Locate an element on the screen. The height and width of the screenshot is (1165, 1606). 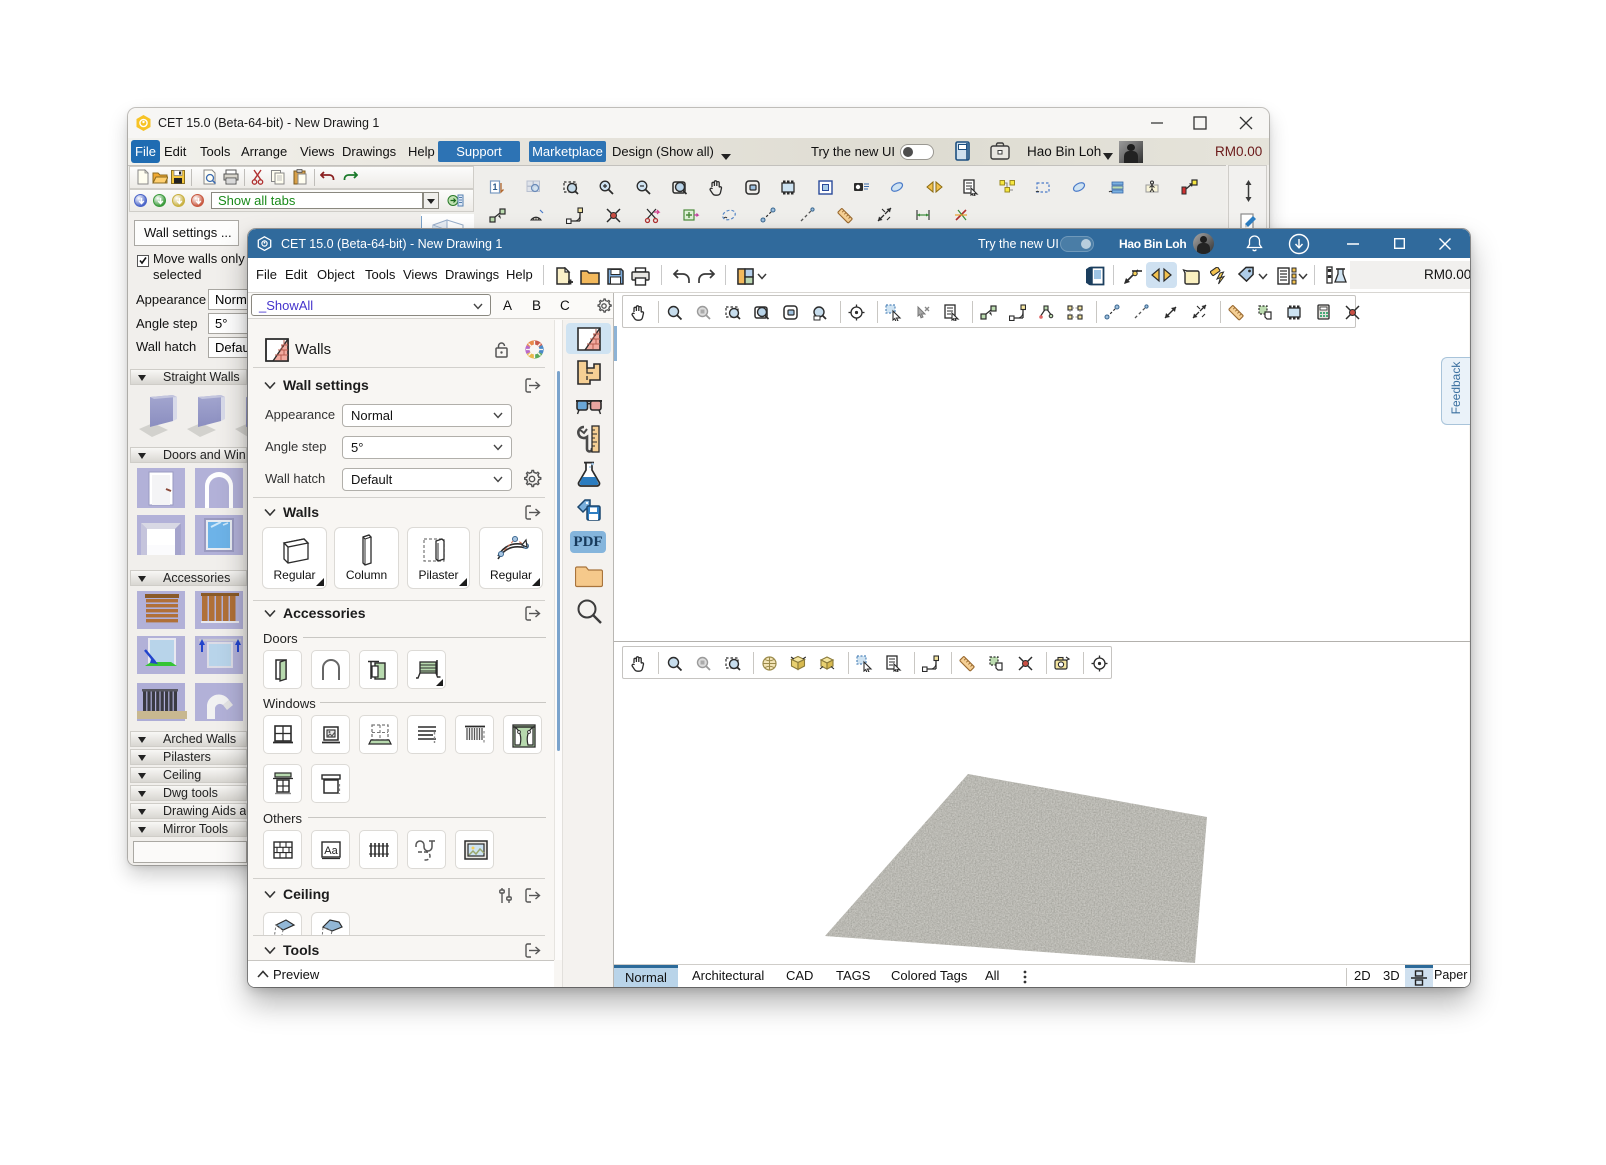
svg-text: 1 is located at coordinates (494, 187).